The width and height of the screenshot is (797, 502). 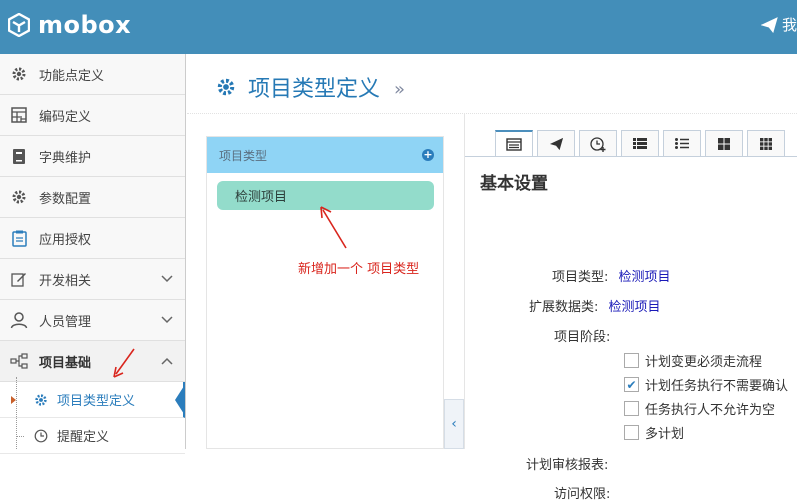 I want to click on field-project-stage: 项目阶段:, so click(x=582, y=335).